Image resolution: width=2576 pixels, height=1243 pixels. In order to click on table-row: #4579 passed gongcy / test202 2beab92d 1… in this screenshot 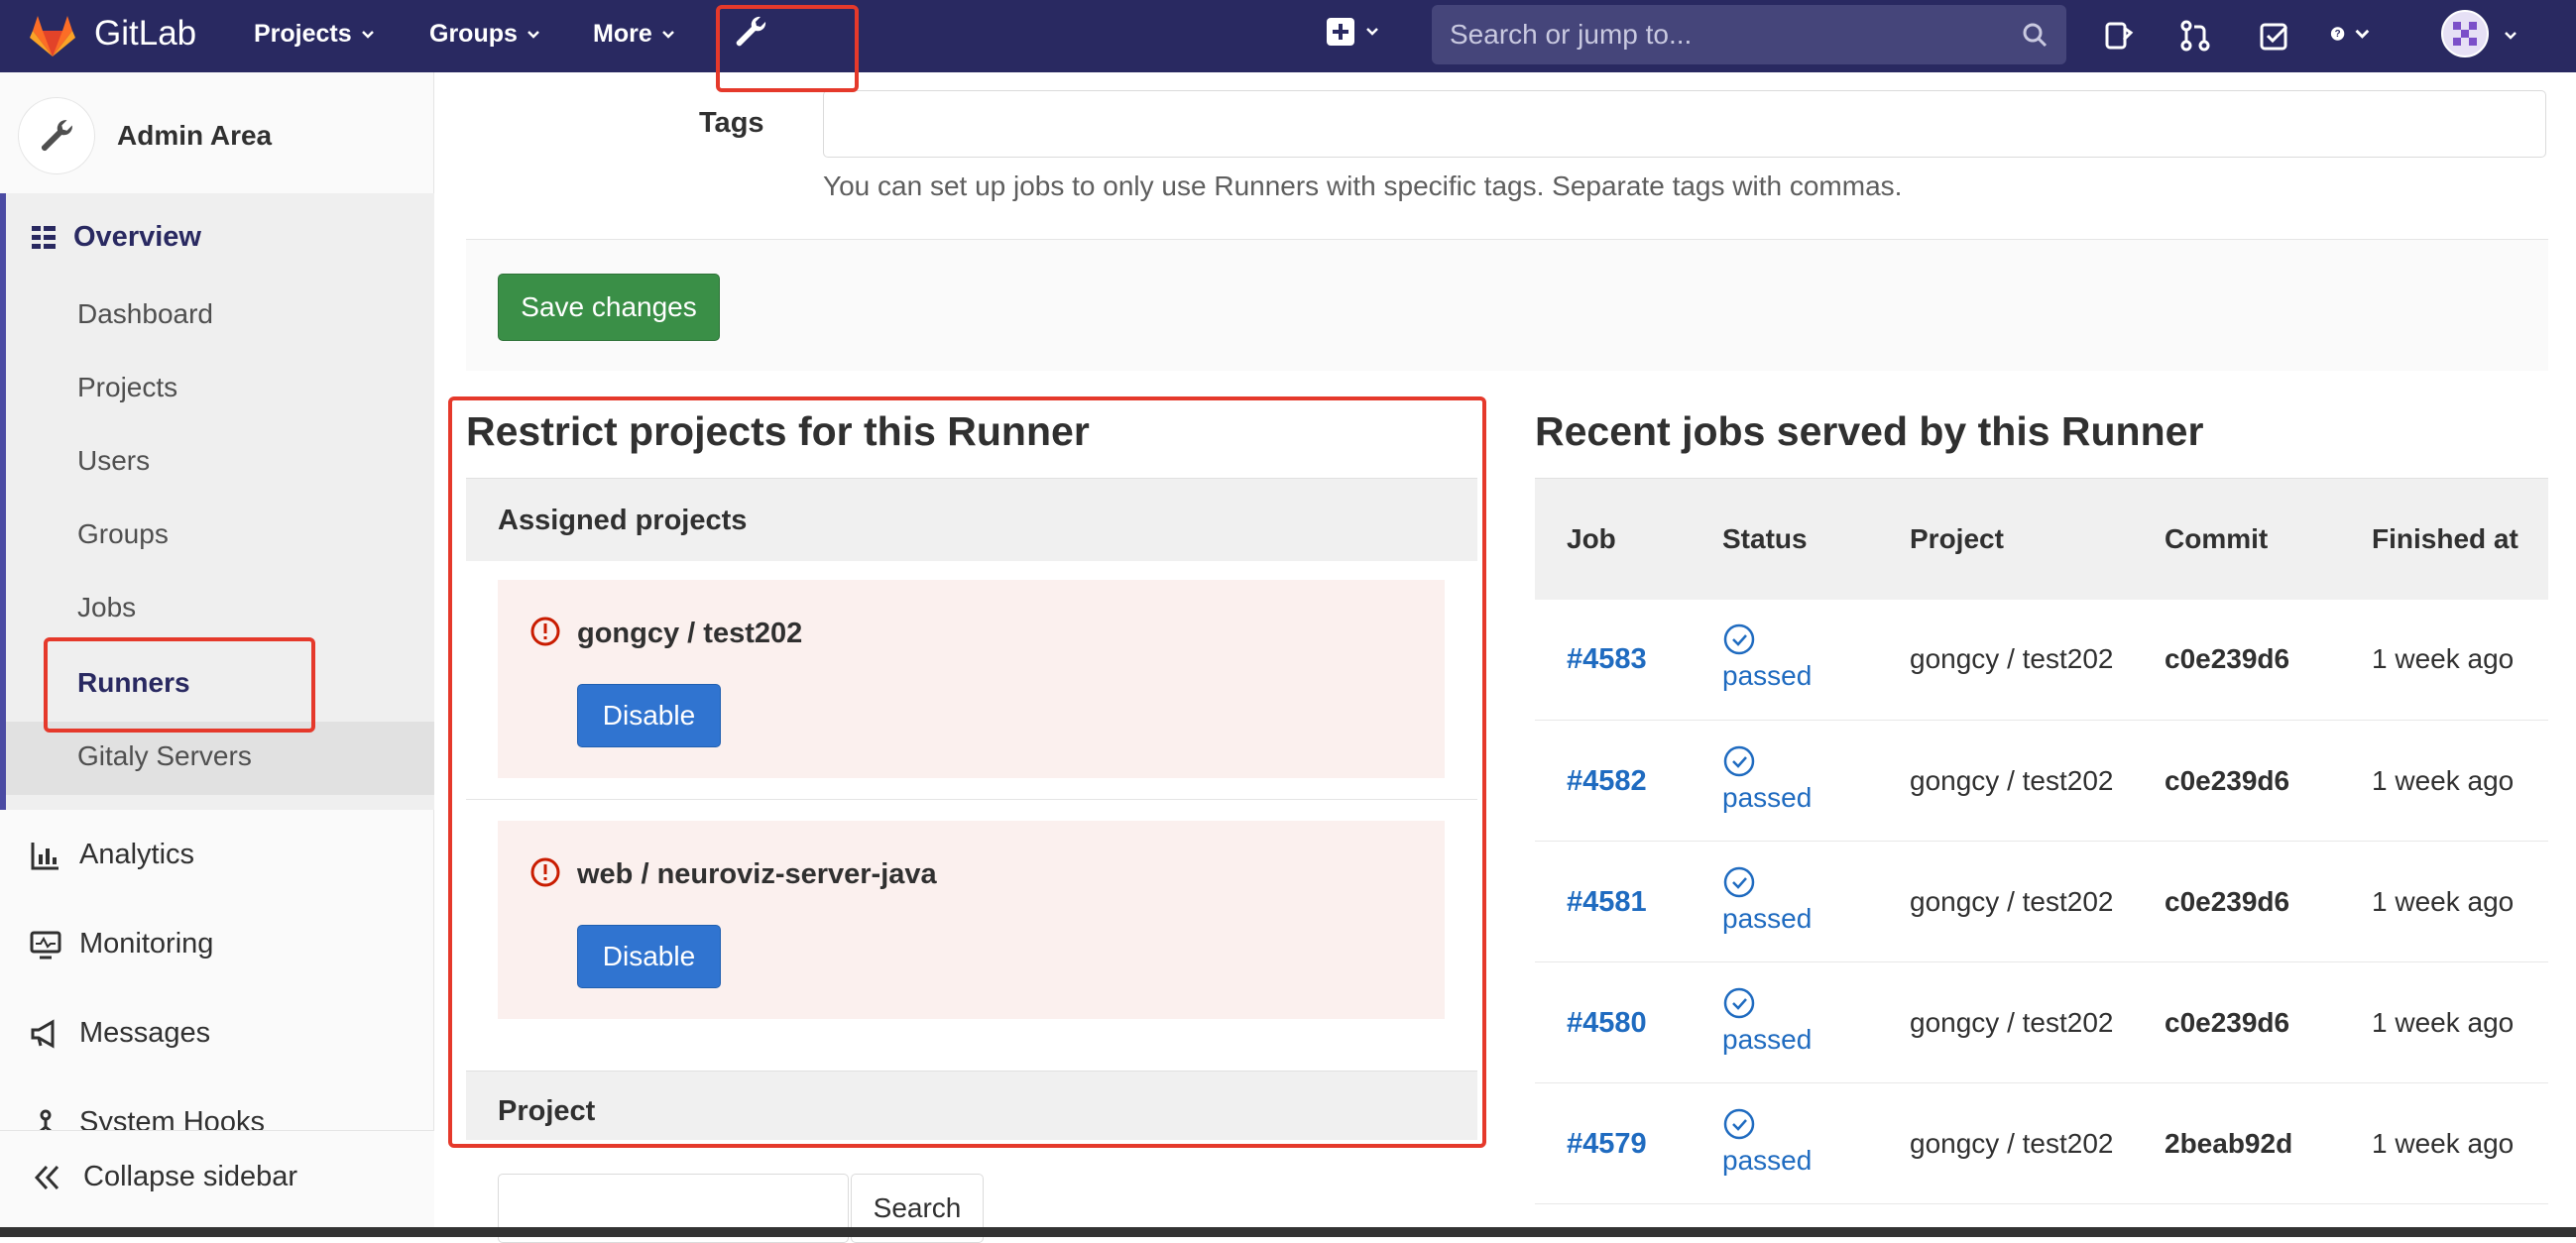, I will do `click(2042, 1143)`.